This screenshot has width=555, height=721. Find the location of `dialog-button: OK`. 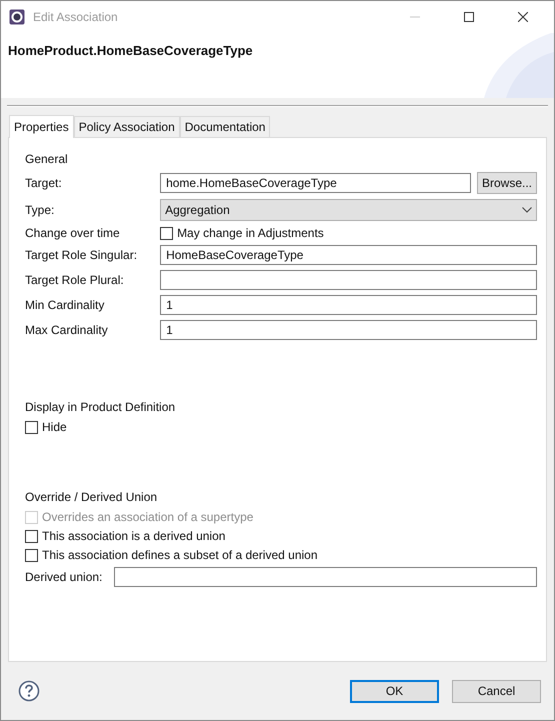

dialog-button: OK is located at coordinates (394, 691).